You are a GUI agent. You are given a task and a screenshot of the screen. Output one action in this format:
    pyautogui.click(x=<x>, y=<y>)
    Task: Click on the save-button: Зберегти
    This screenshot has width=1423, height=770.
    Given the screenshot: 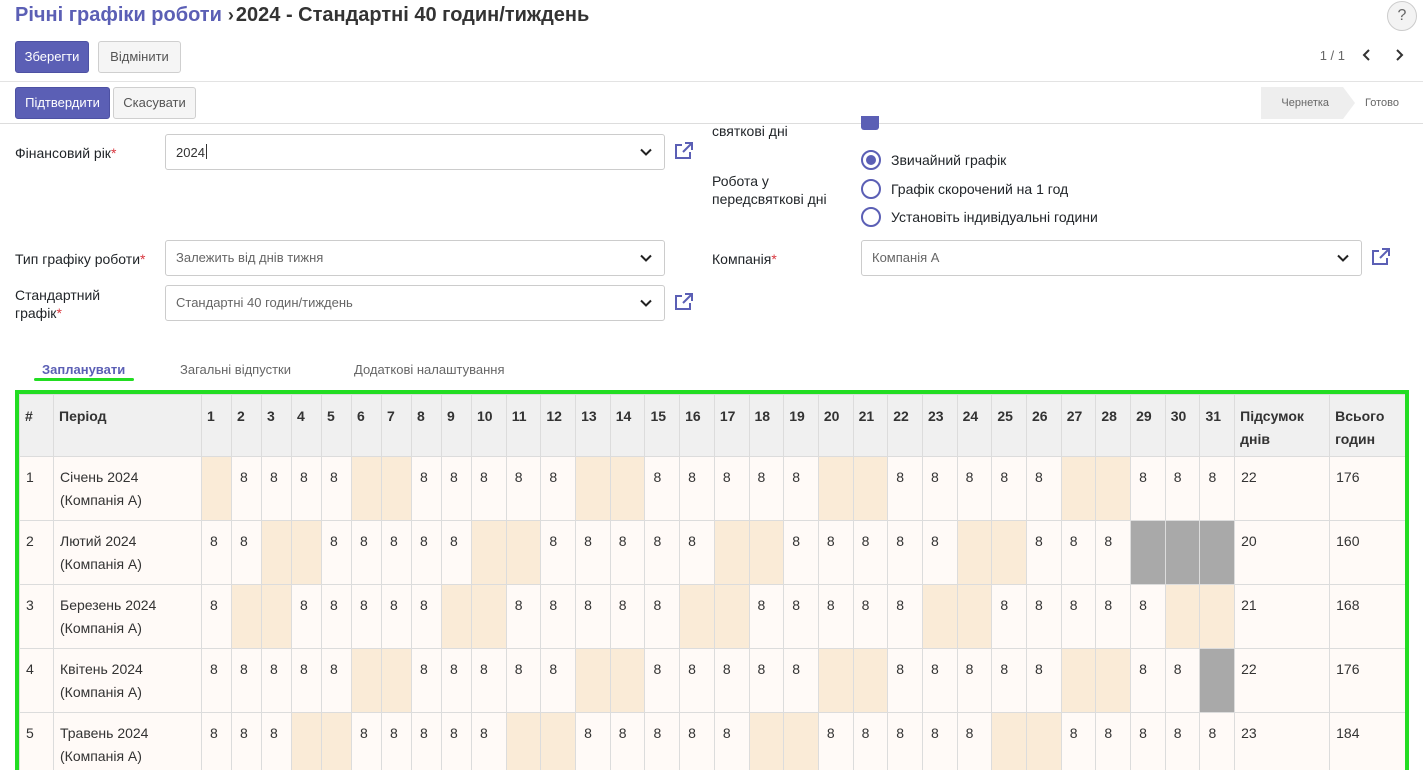 What is the action you would take?
    pyautogui.click(x=52, y=57)
    